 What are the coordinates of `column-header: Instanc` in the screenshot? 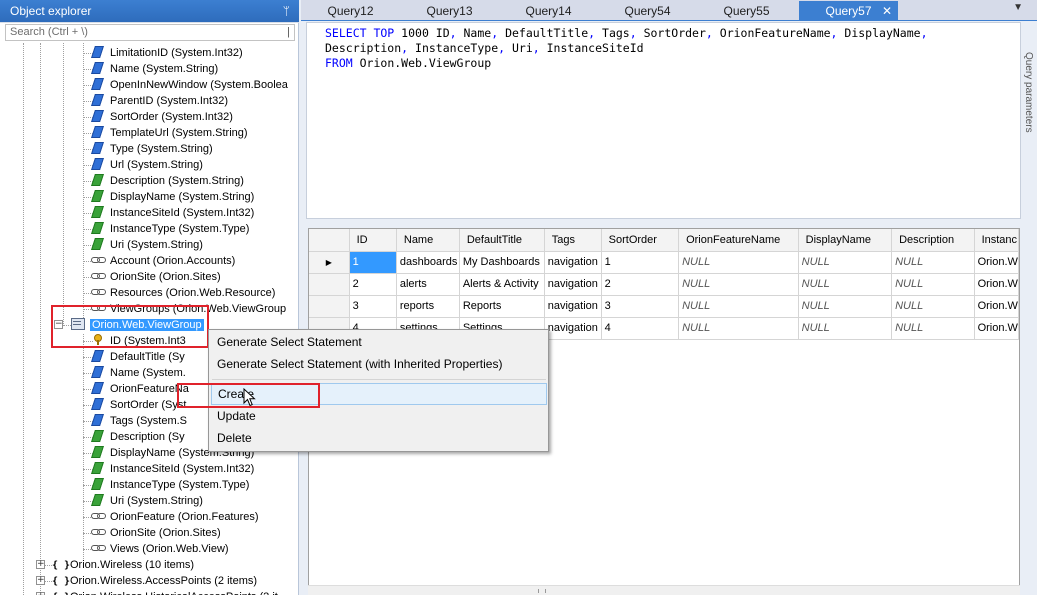 It's located at (996, 240).